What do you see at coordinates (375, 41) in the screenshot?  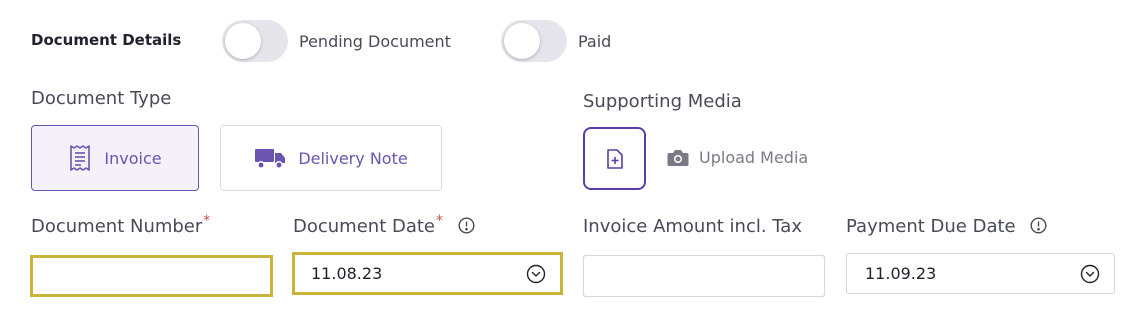 I see `pending-document-label: Pending Document` at bounding box center [375, 41].